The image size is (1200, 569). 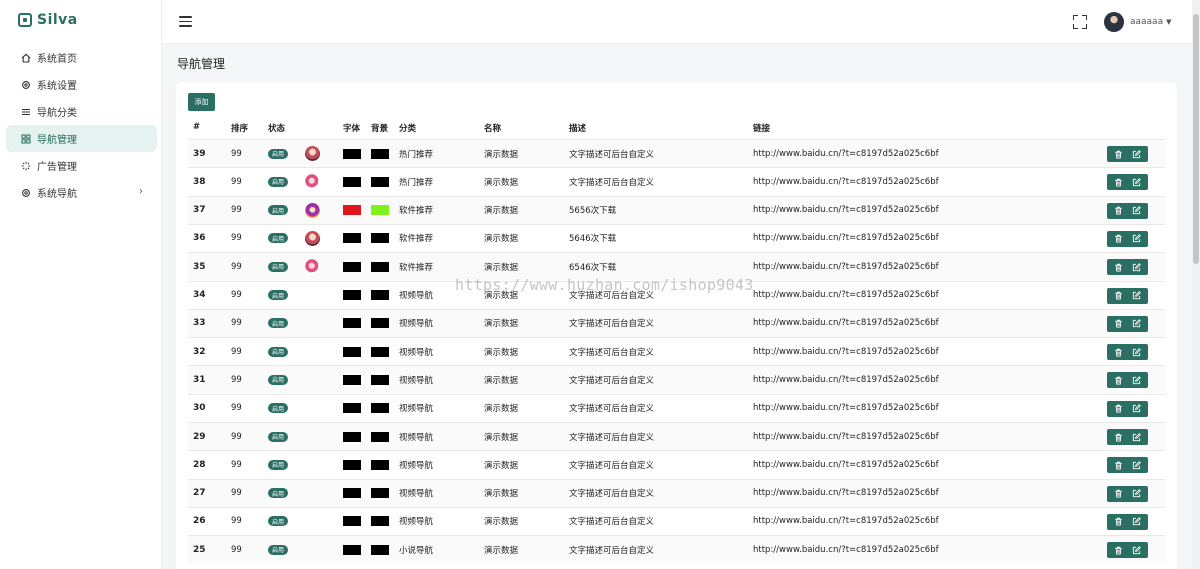 I want to click on add-button: 添加, so click(x=201, y=102).